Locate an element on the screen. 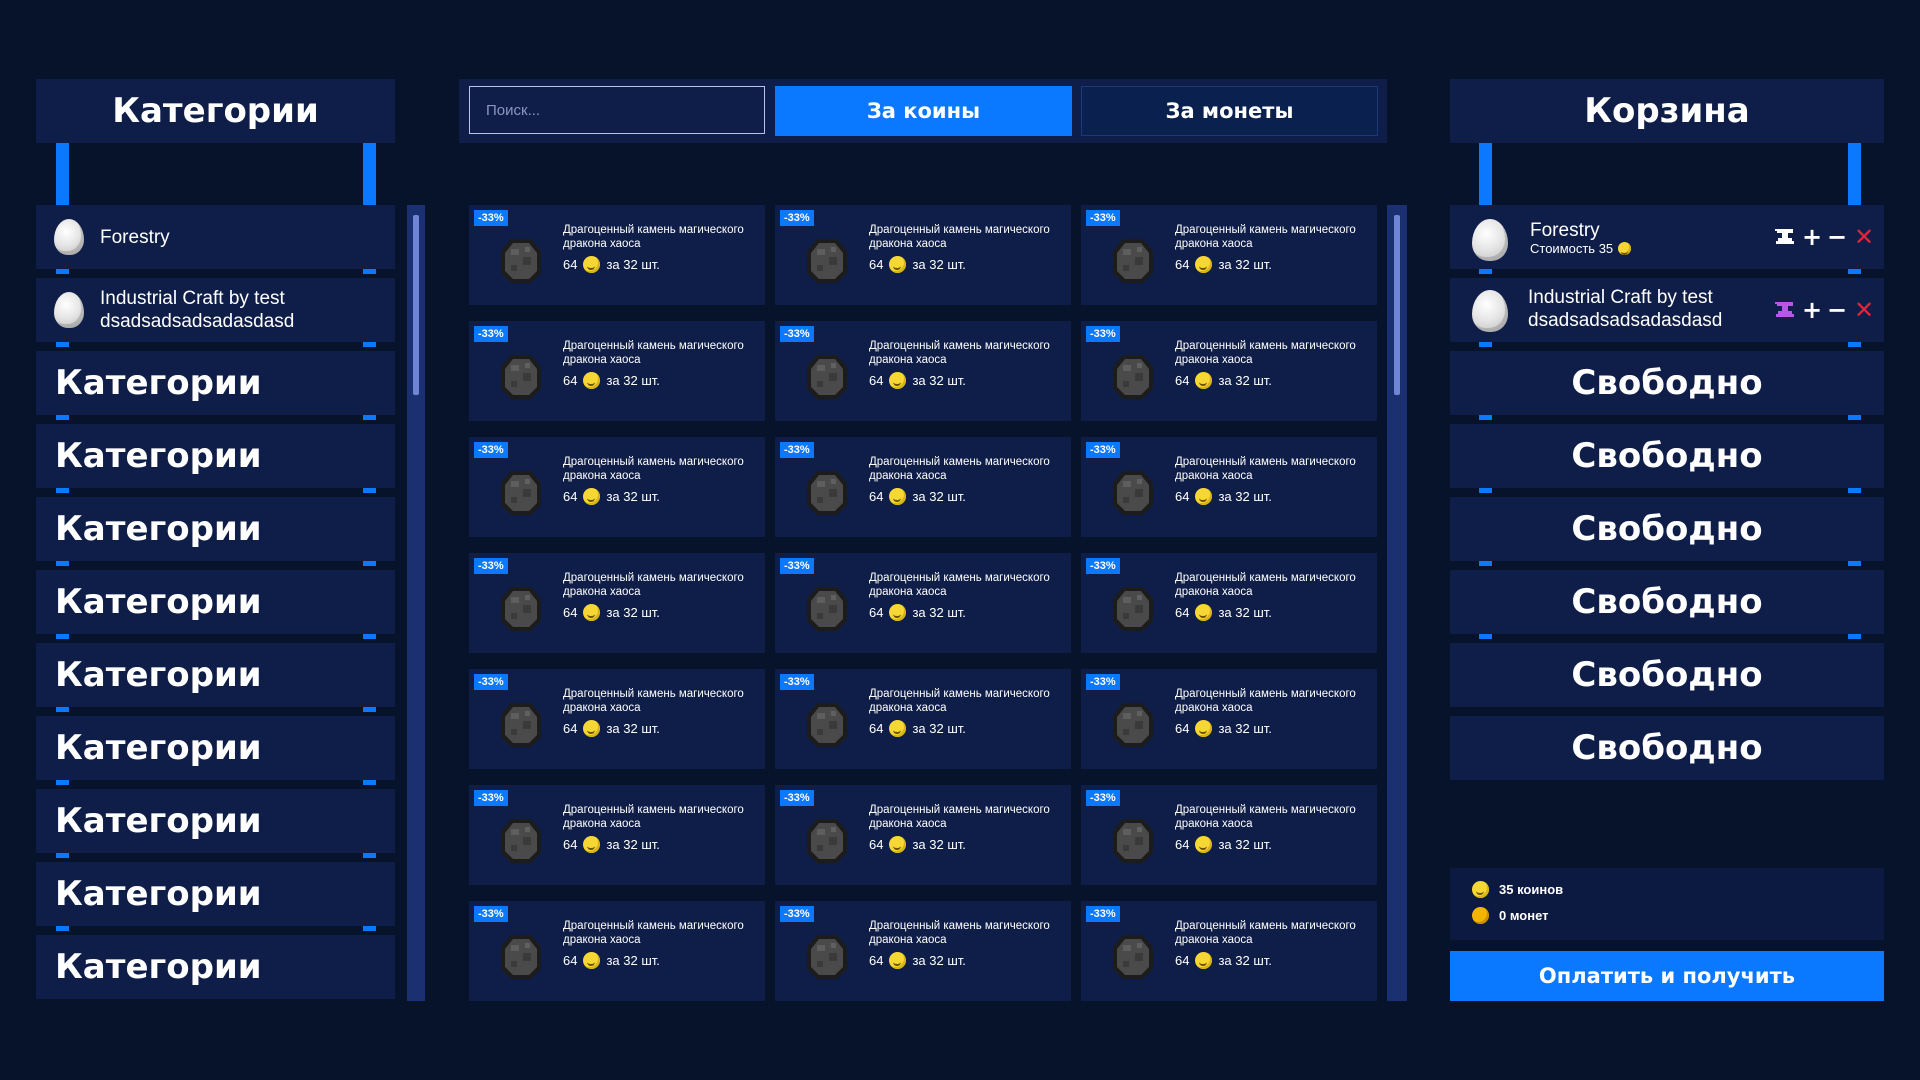 Image resolution: width=1920 pixels, height=1080 pixels. tab-coins: За коины is located at coordinates (923, 111).